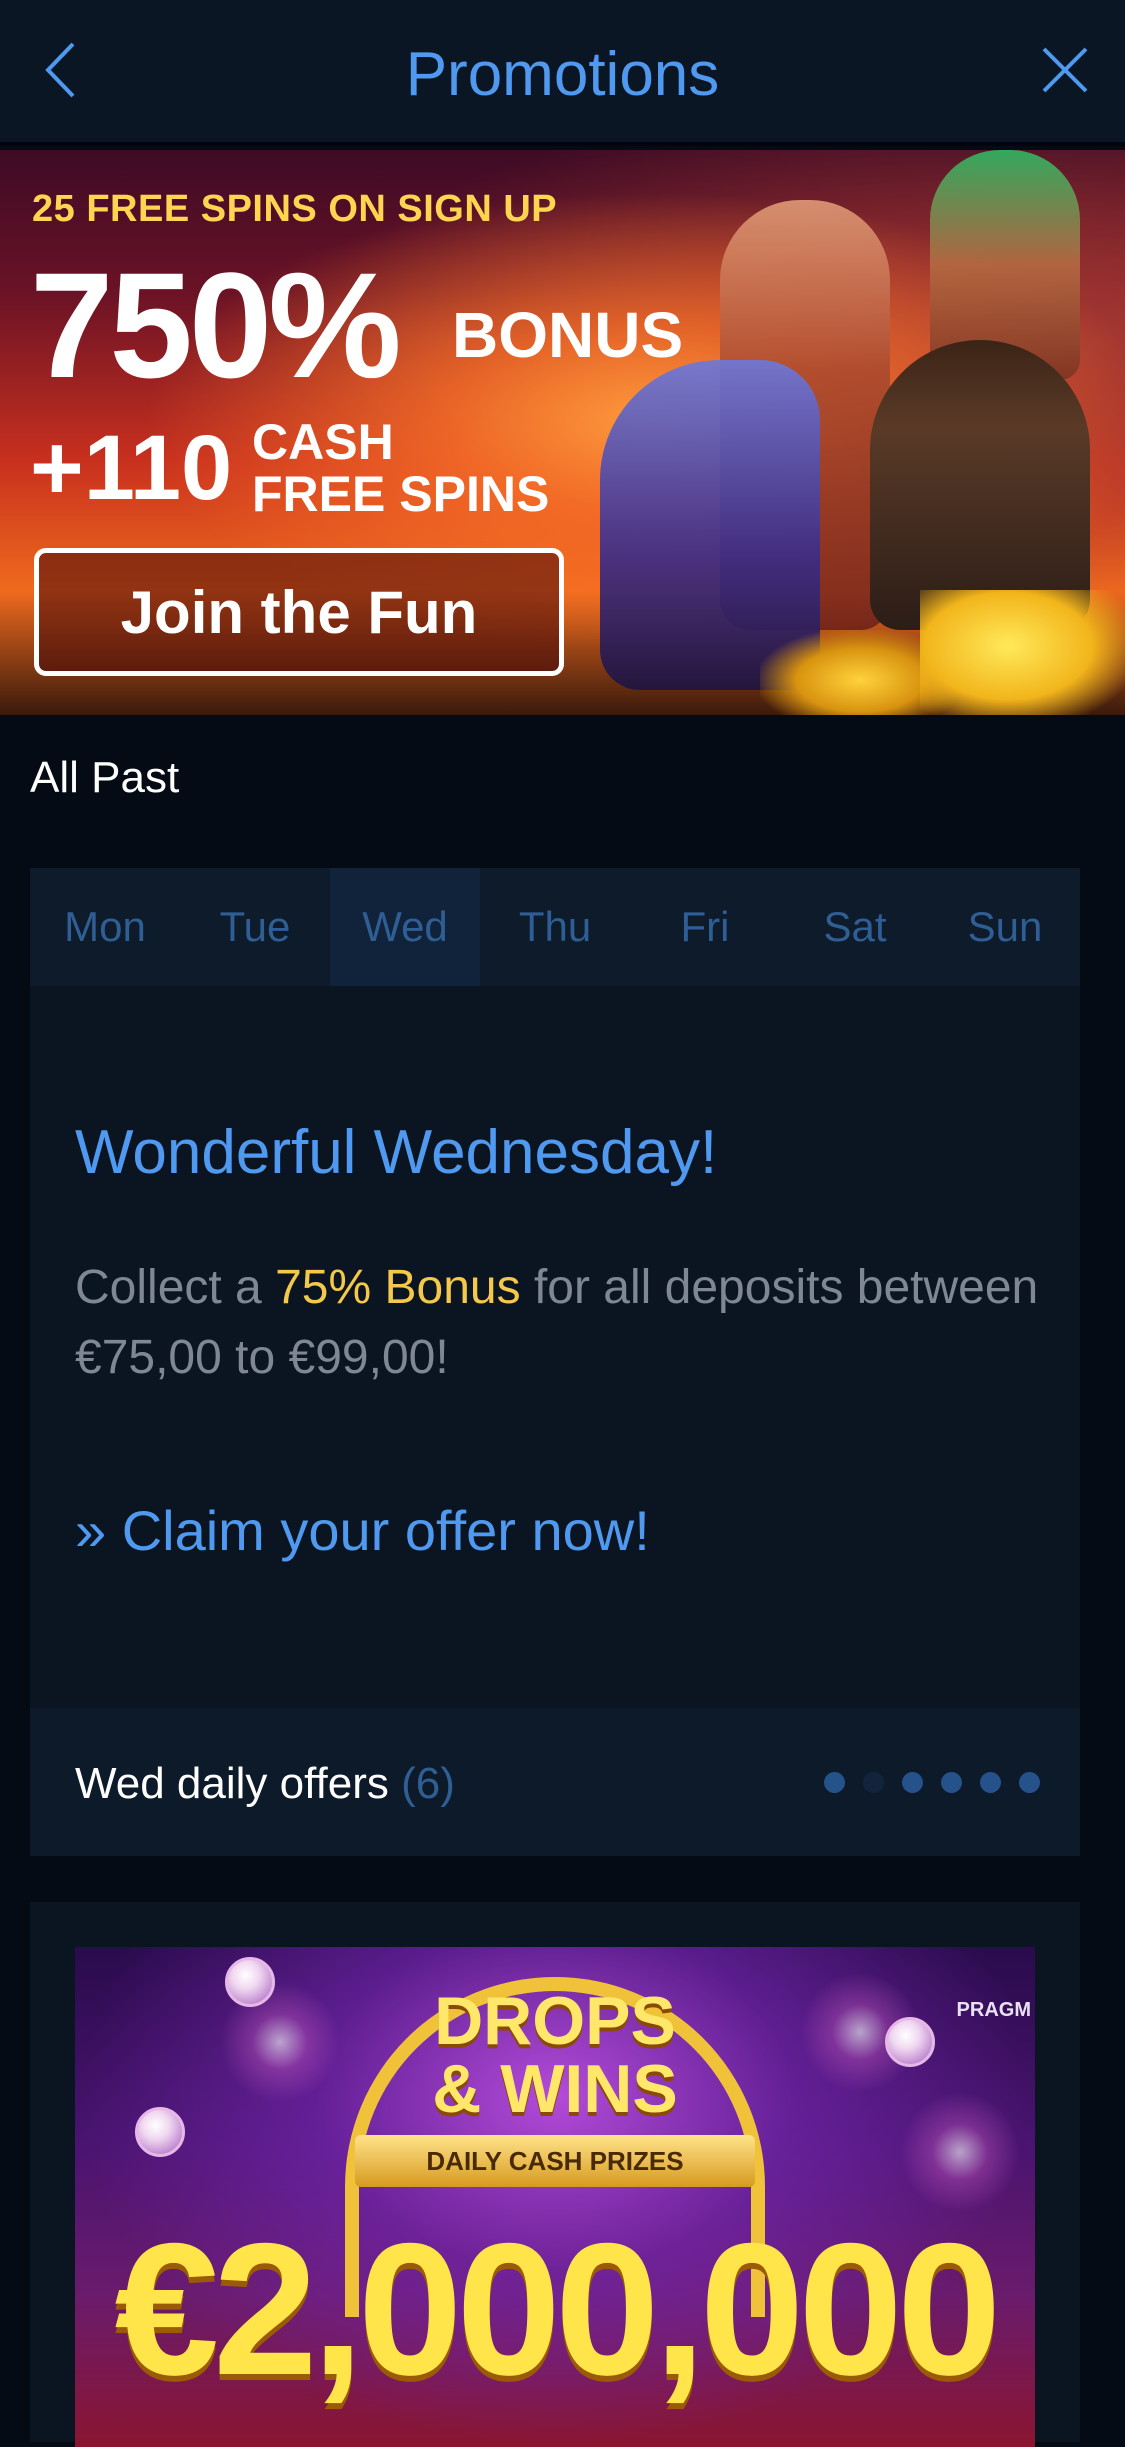 The height and width of the screenshot is (2447, 1125). I want to click on prize-amount: €2,000,000, so click(558, 2309).